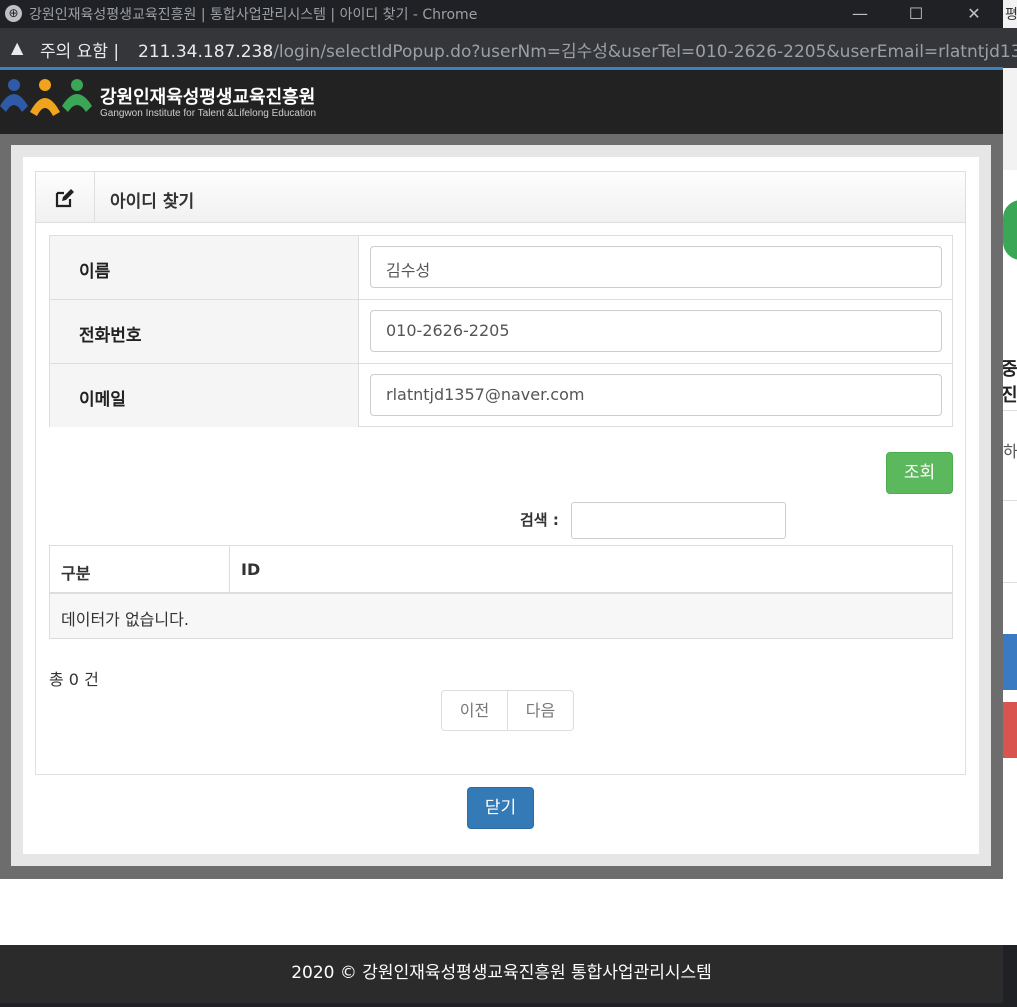 This screenshot has width=1017, height=1007. I want to click on edit-icon, so click(64, 198).